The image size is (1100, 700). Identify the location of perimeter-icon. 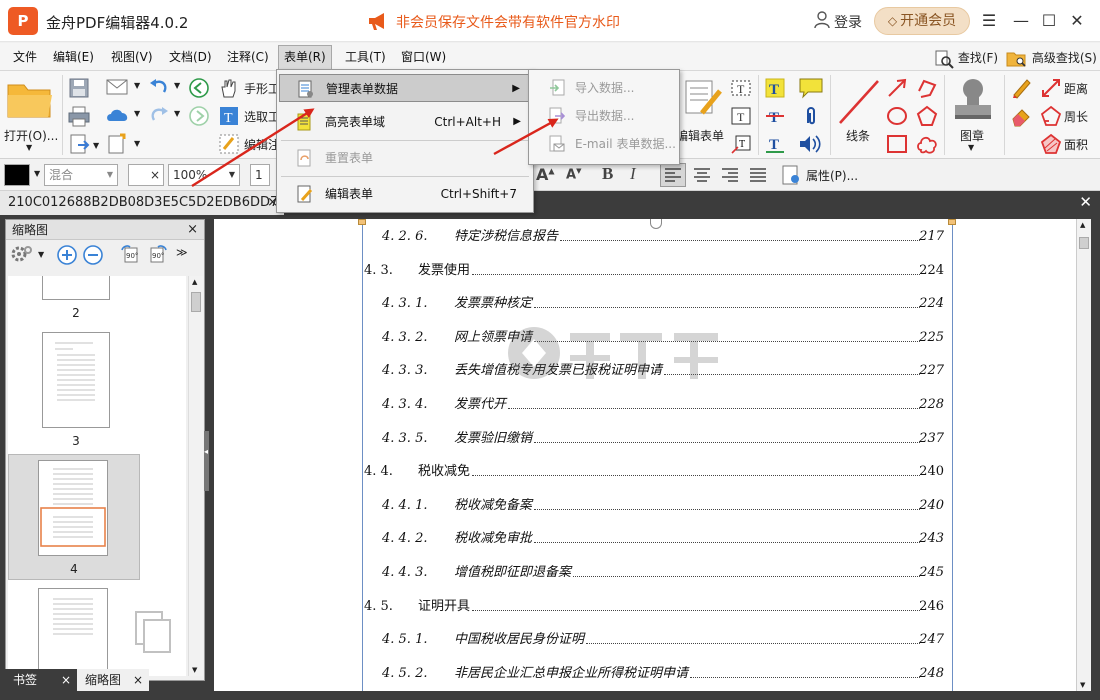
(1051, 117).